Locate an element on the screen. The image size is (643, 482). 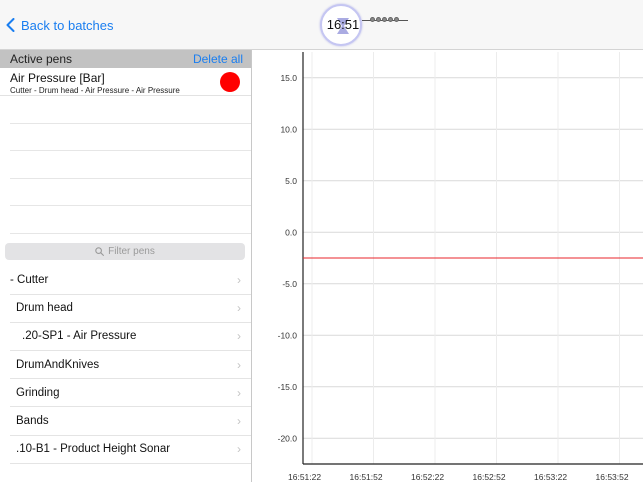
navigation-bar: Back to batches 16:51 is located at coordinates (321, 25).